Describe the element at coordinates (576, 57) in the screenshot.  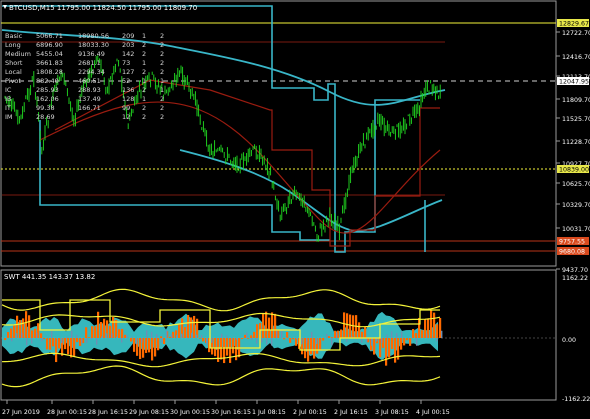
I see `price-label: 12416.70` at that location.